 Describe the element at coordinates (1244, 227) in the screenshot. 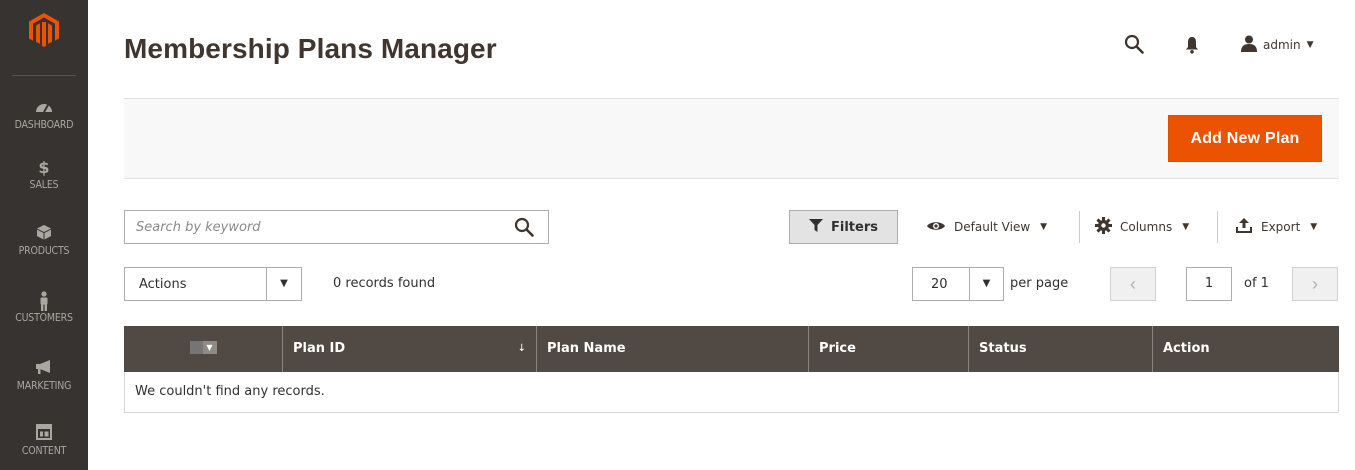

I see `upload-icon` at that location.